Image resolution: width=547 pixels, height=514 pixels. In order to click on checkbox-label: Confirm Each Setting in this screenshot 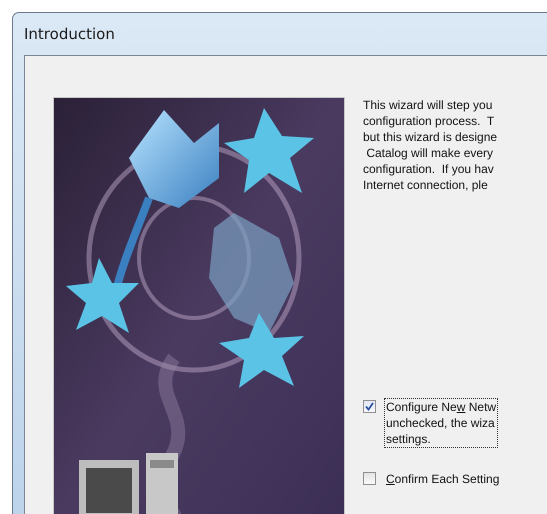, I will do `click(443, 479)`.